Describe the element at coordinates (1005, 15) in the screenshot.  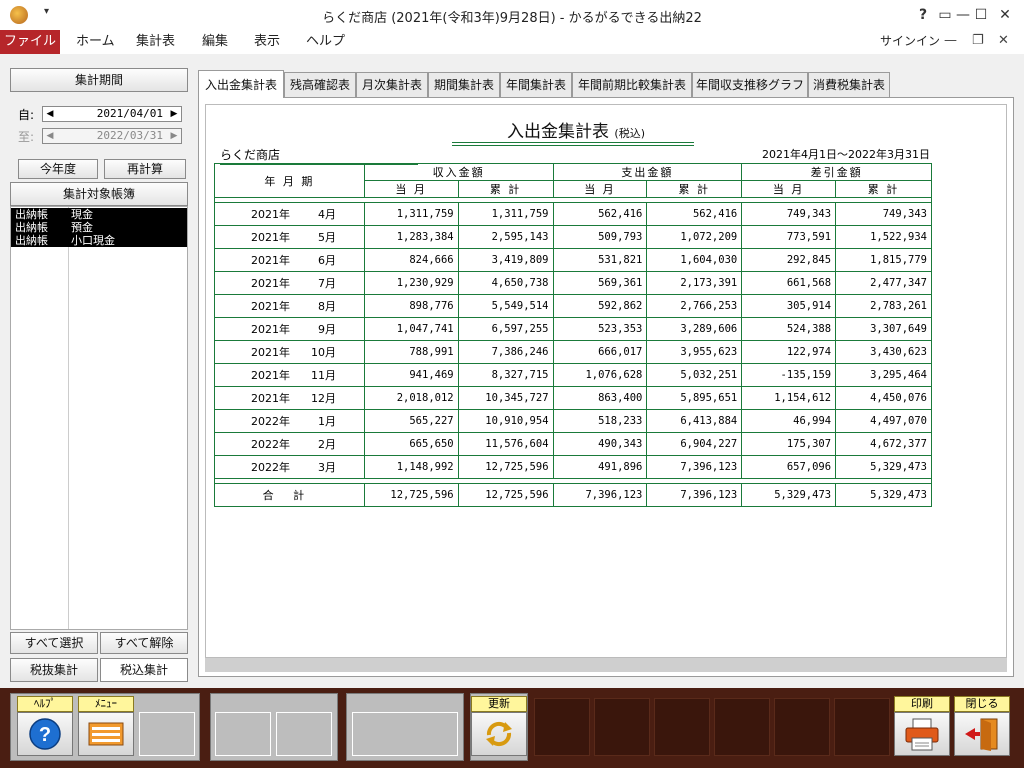
I see `close-window-button: ✕` at that location.